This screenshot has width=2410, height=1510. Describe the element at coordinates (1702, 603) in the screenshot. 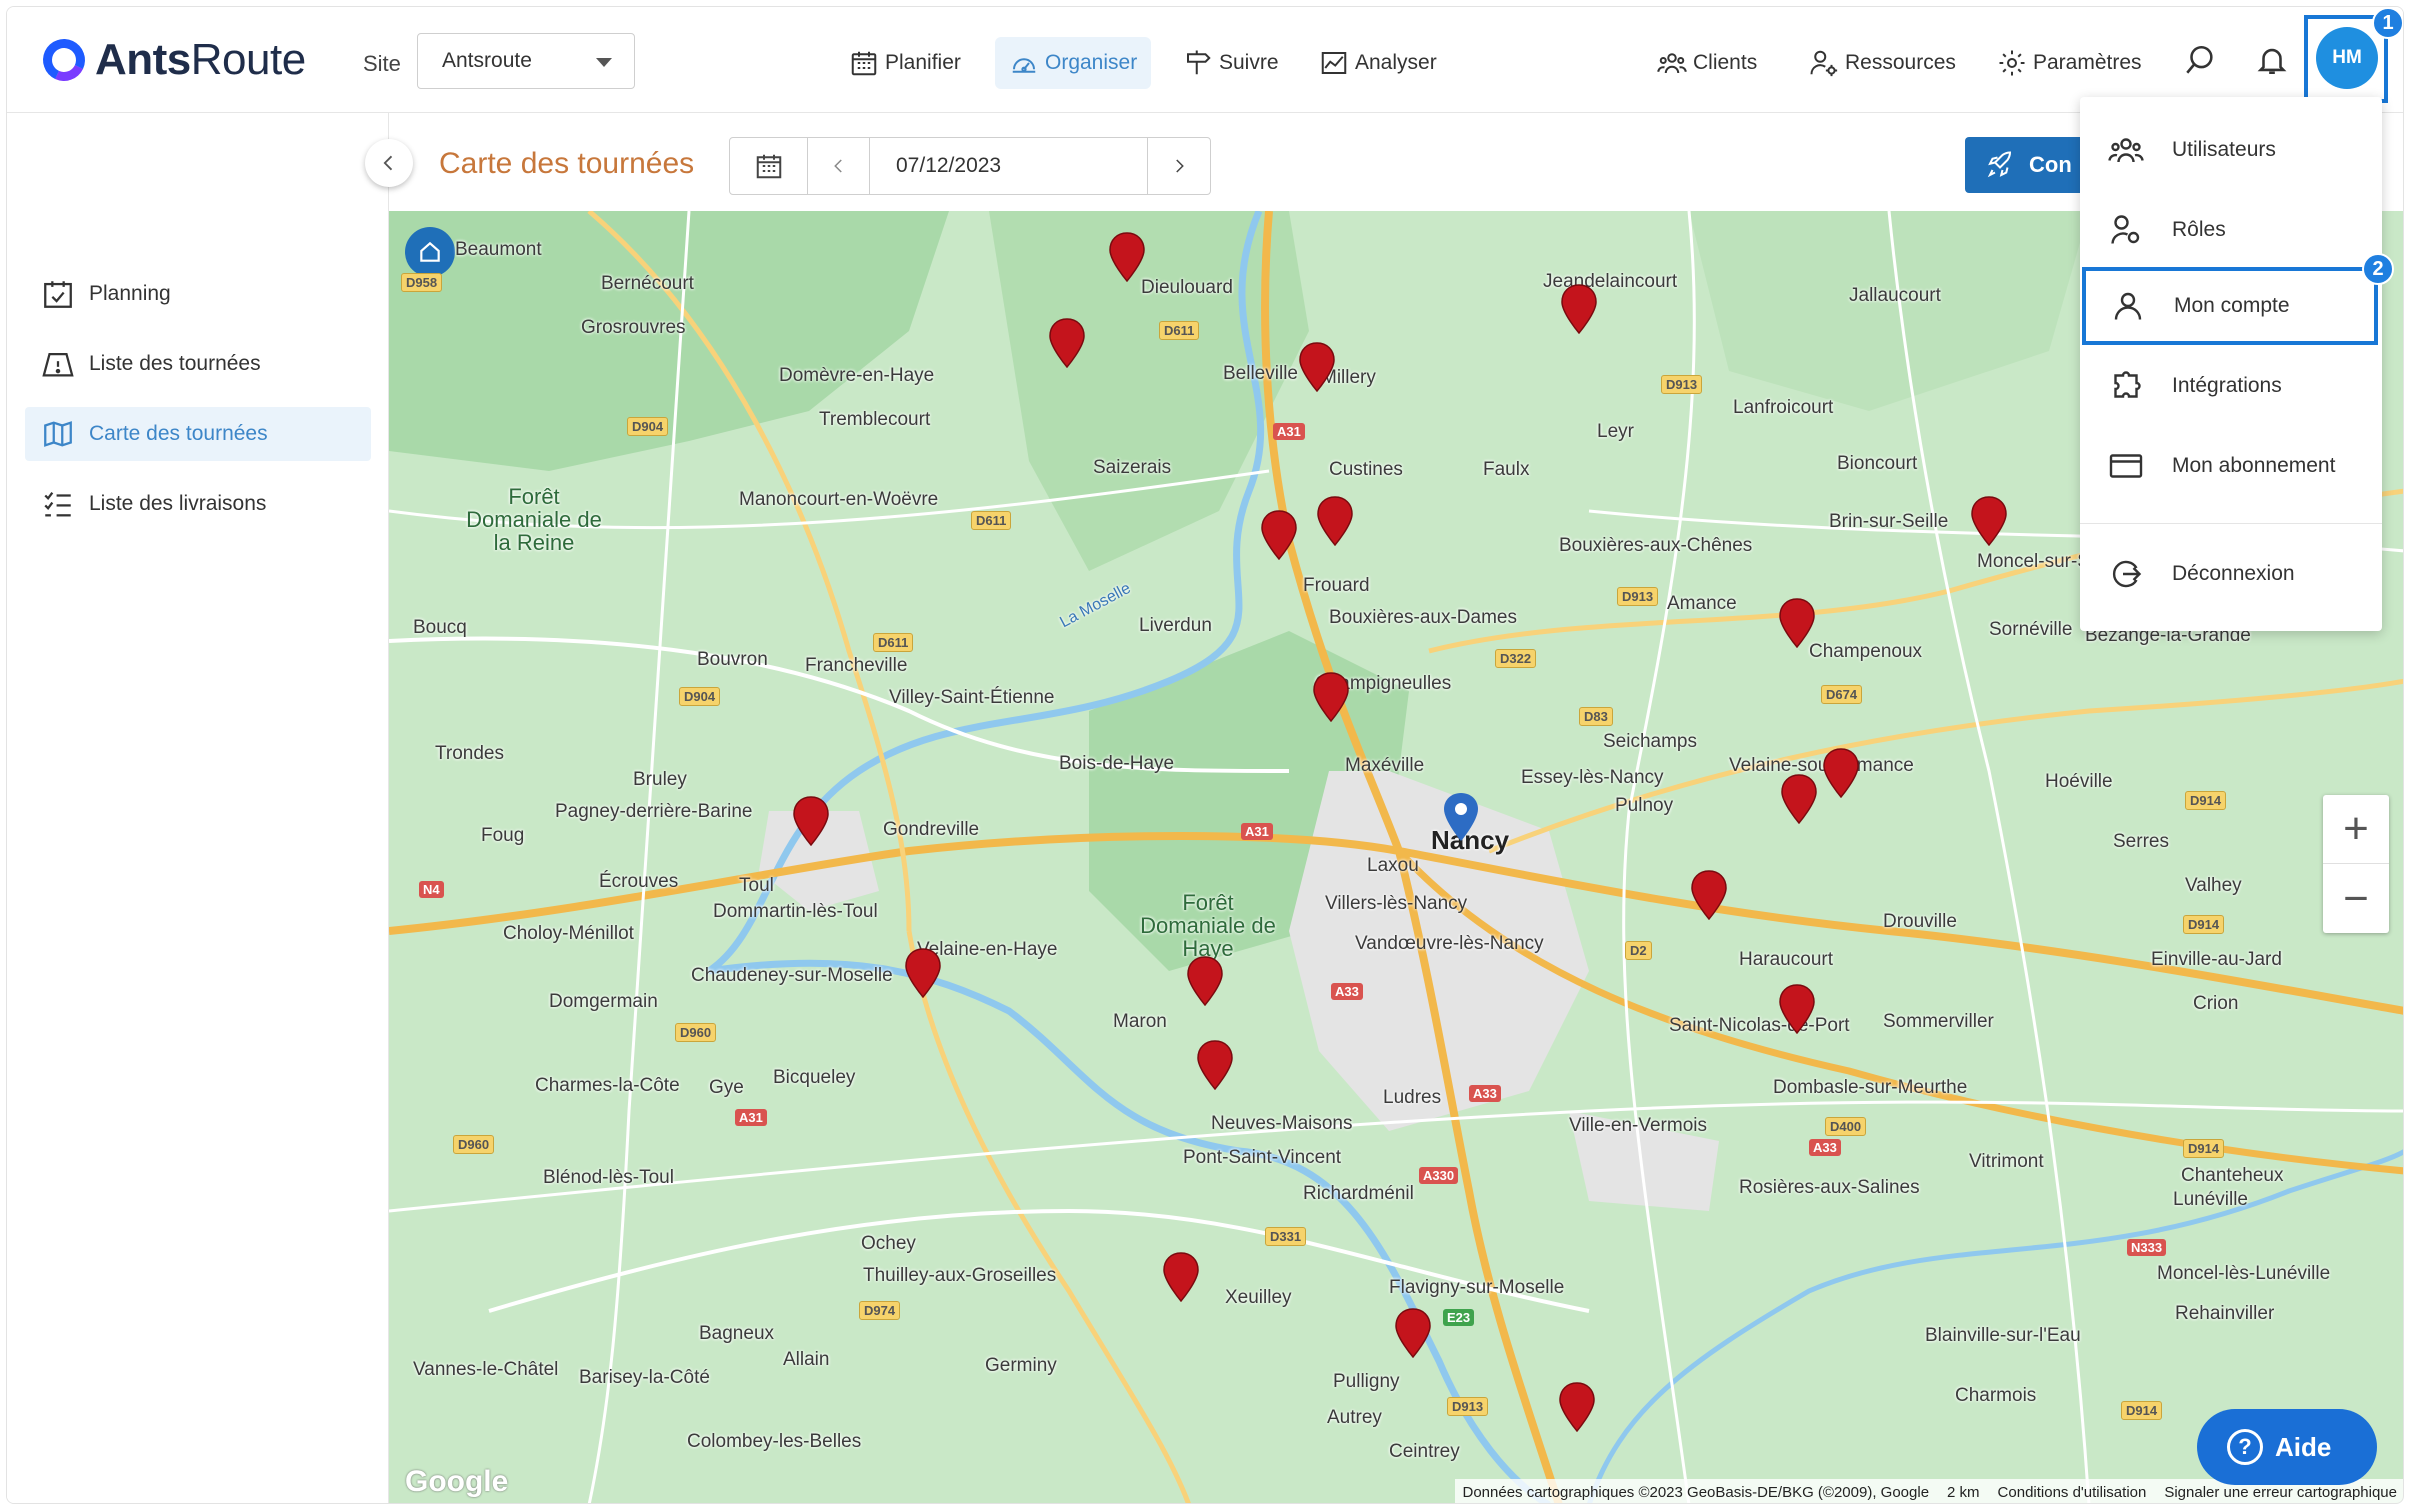

I see `place-label: Amance` at that location.